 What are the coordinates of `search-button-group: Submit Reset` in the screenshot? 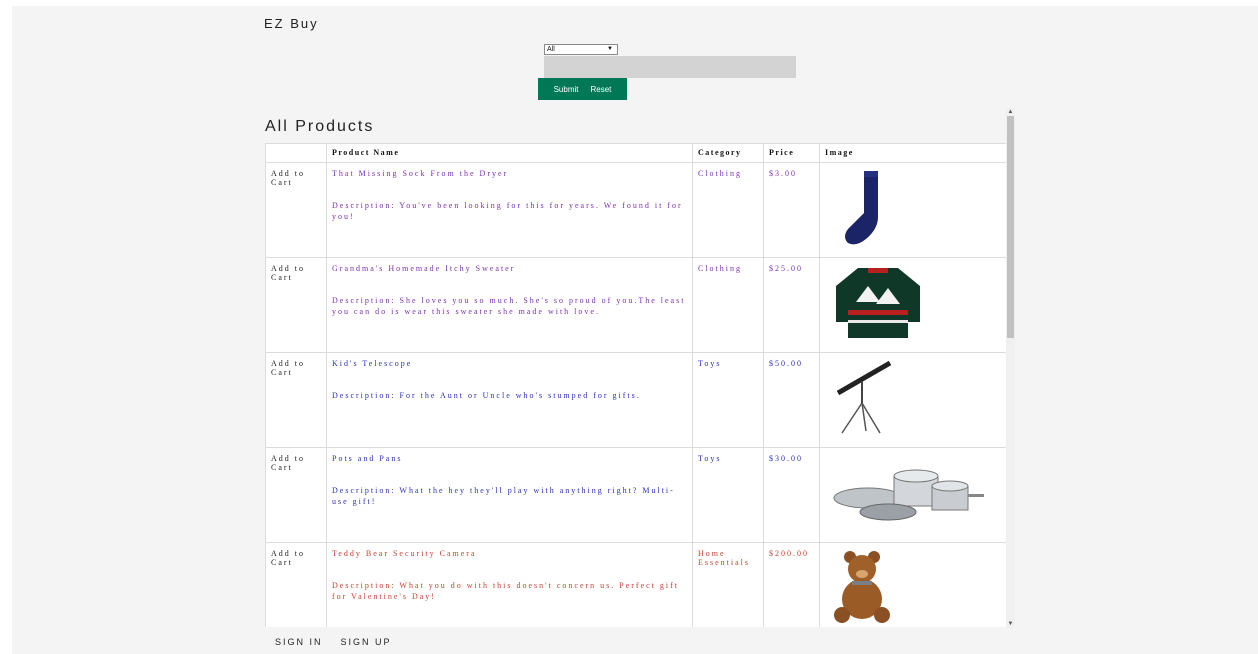 It's located at (582, 89).